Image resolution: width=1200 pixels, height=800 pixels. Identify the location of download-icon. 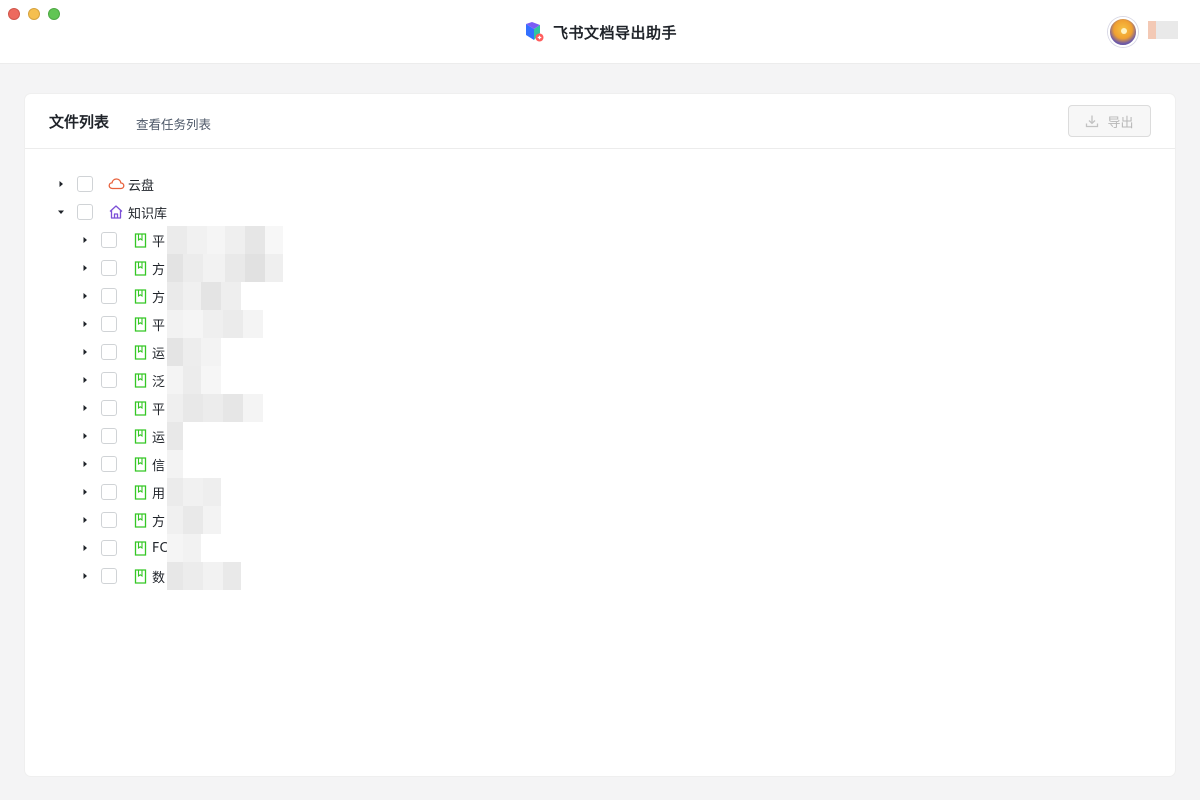
(1092, 121).